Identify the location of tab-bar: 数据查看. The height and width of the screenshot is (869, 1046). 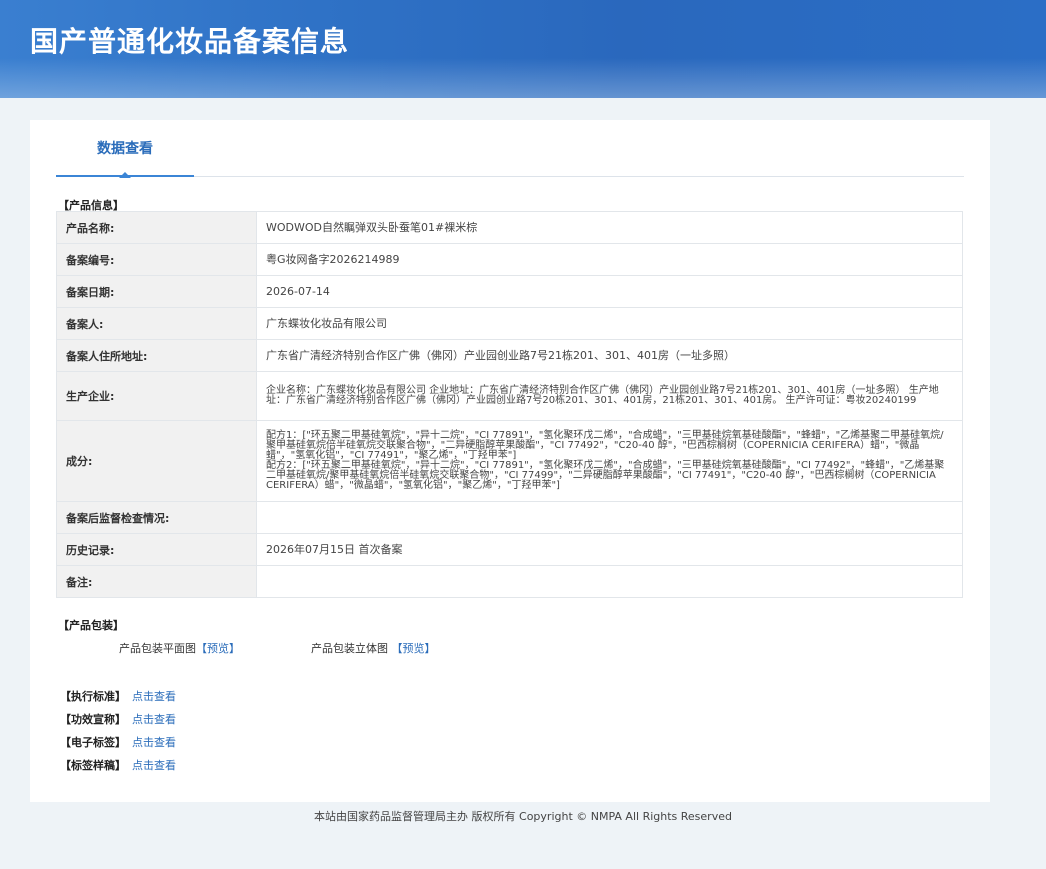
(510, 149).